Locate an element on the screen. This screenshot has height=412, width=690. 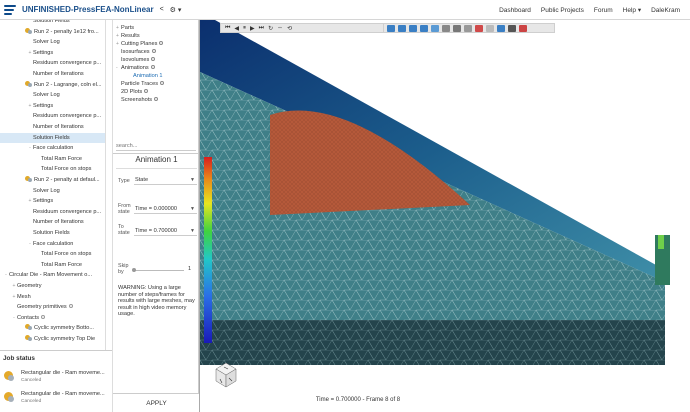
skip-by-slider is located at coordinates (159, 270).